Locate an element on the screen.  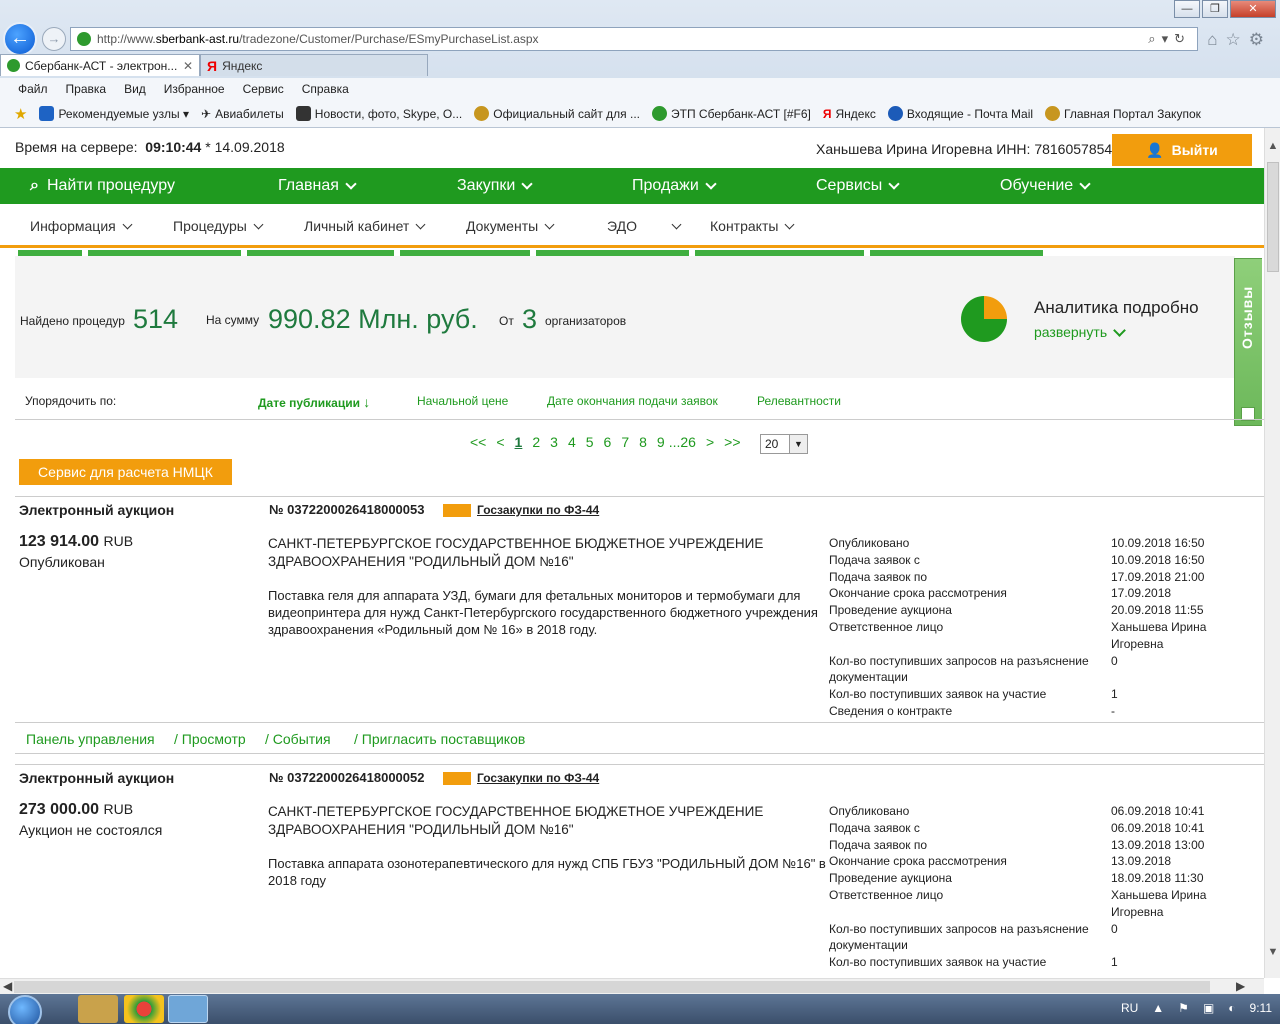
subnav-cabinet: Личный кабинет is located at coordinates (365, 226).